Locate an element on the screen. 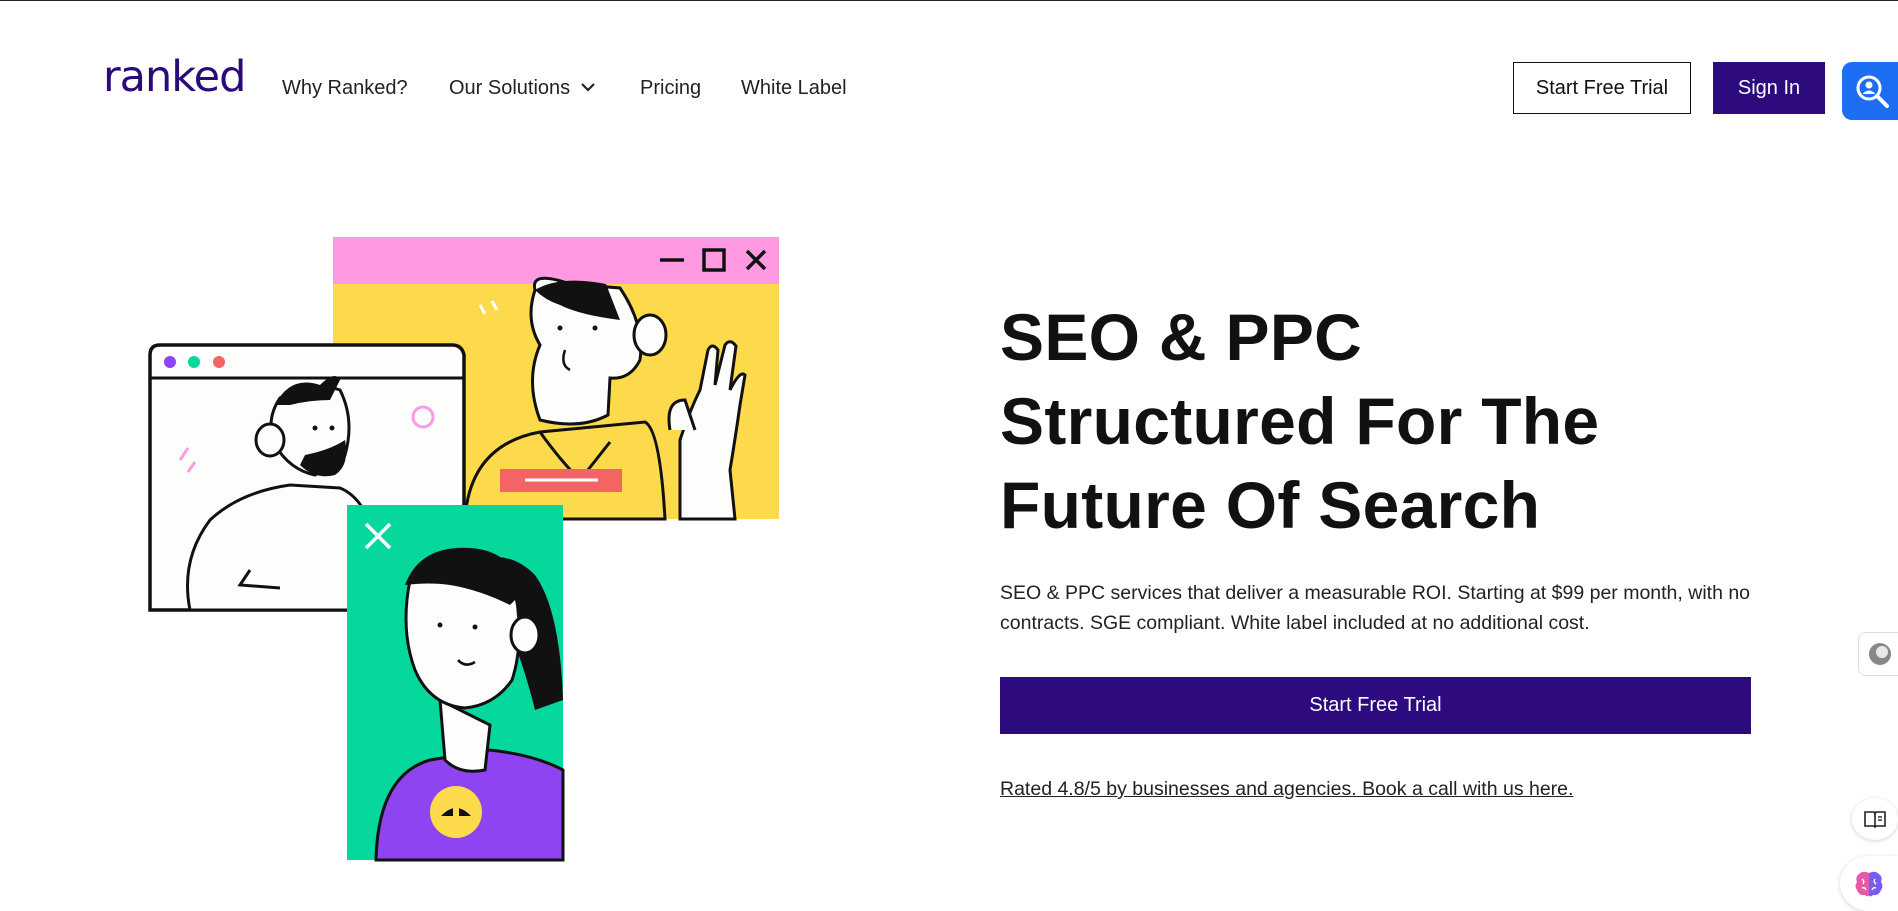 This screenshot has height=911, width=1898. sign-in-button: Sign In is located at coordinates (1769, 88).